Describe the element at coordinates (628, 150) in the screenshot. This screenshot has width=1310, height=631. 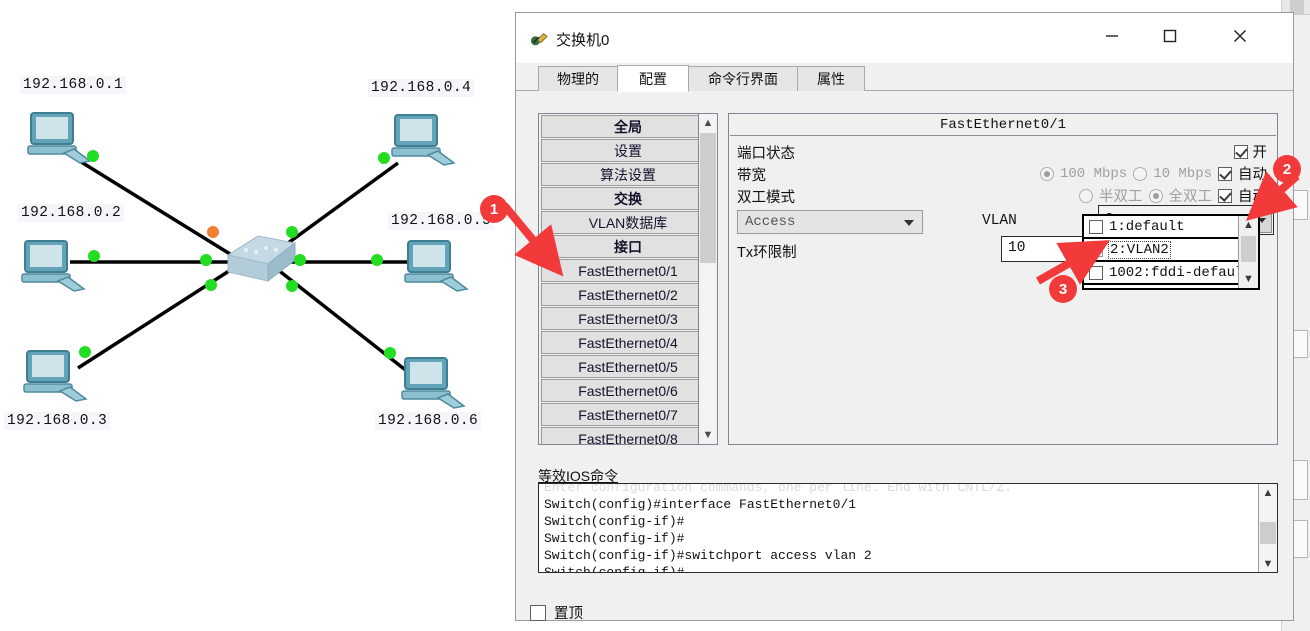
I see `sidebar-item-settings: 设置` at that location.